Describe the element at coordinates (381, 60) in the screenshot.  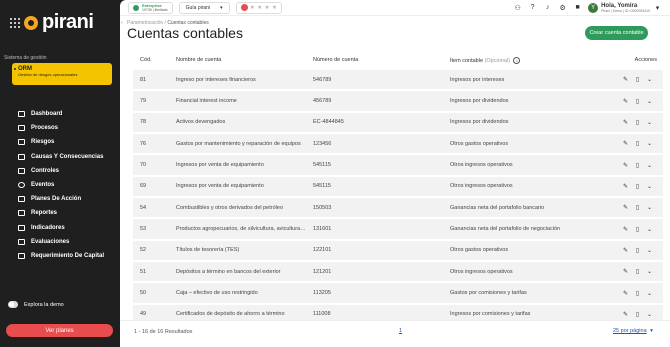
I see `header-number: Número de cuenta` at that location.